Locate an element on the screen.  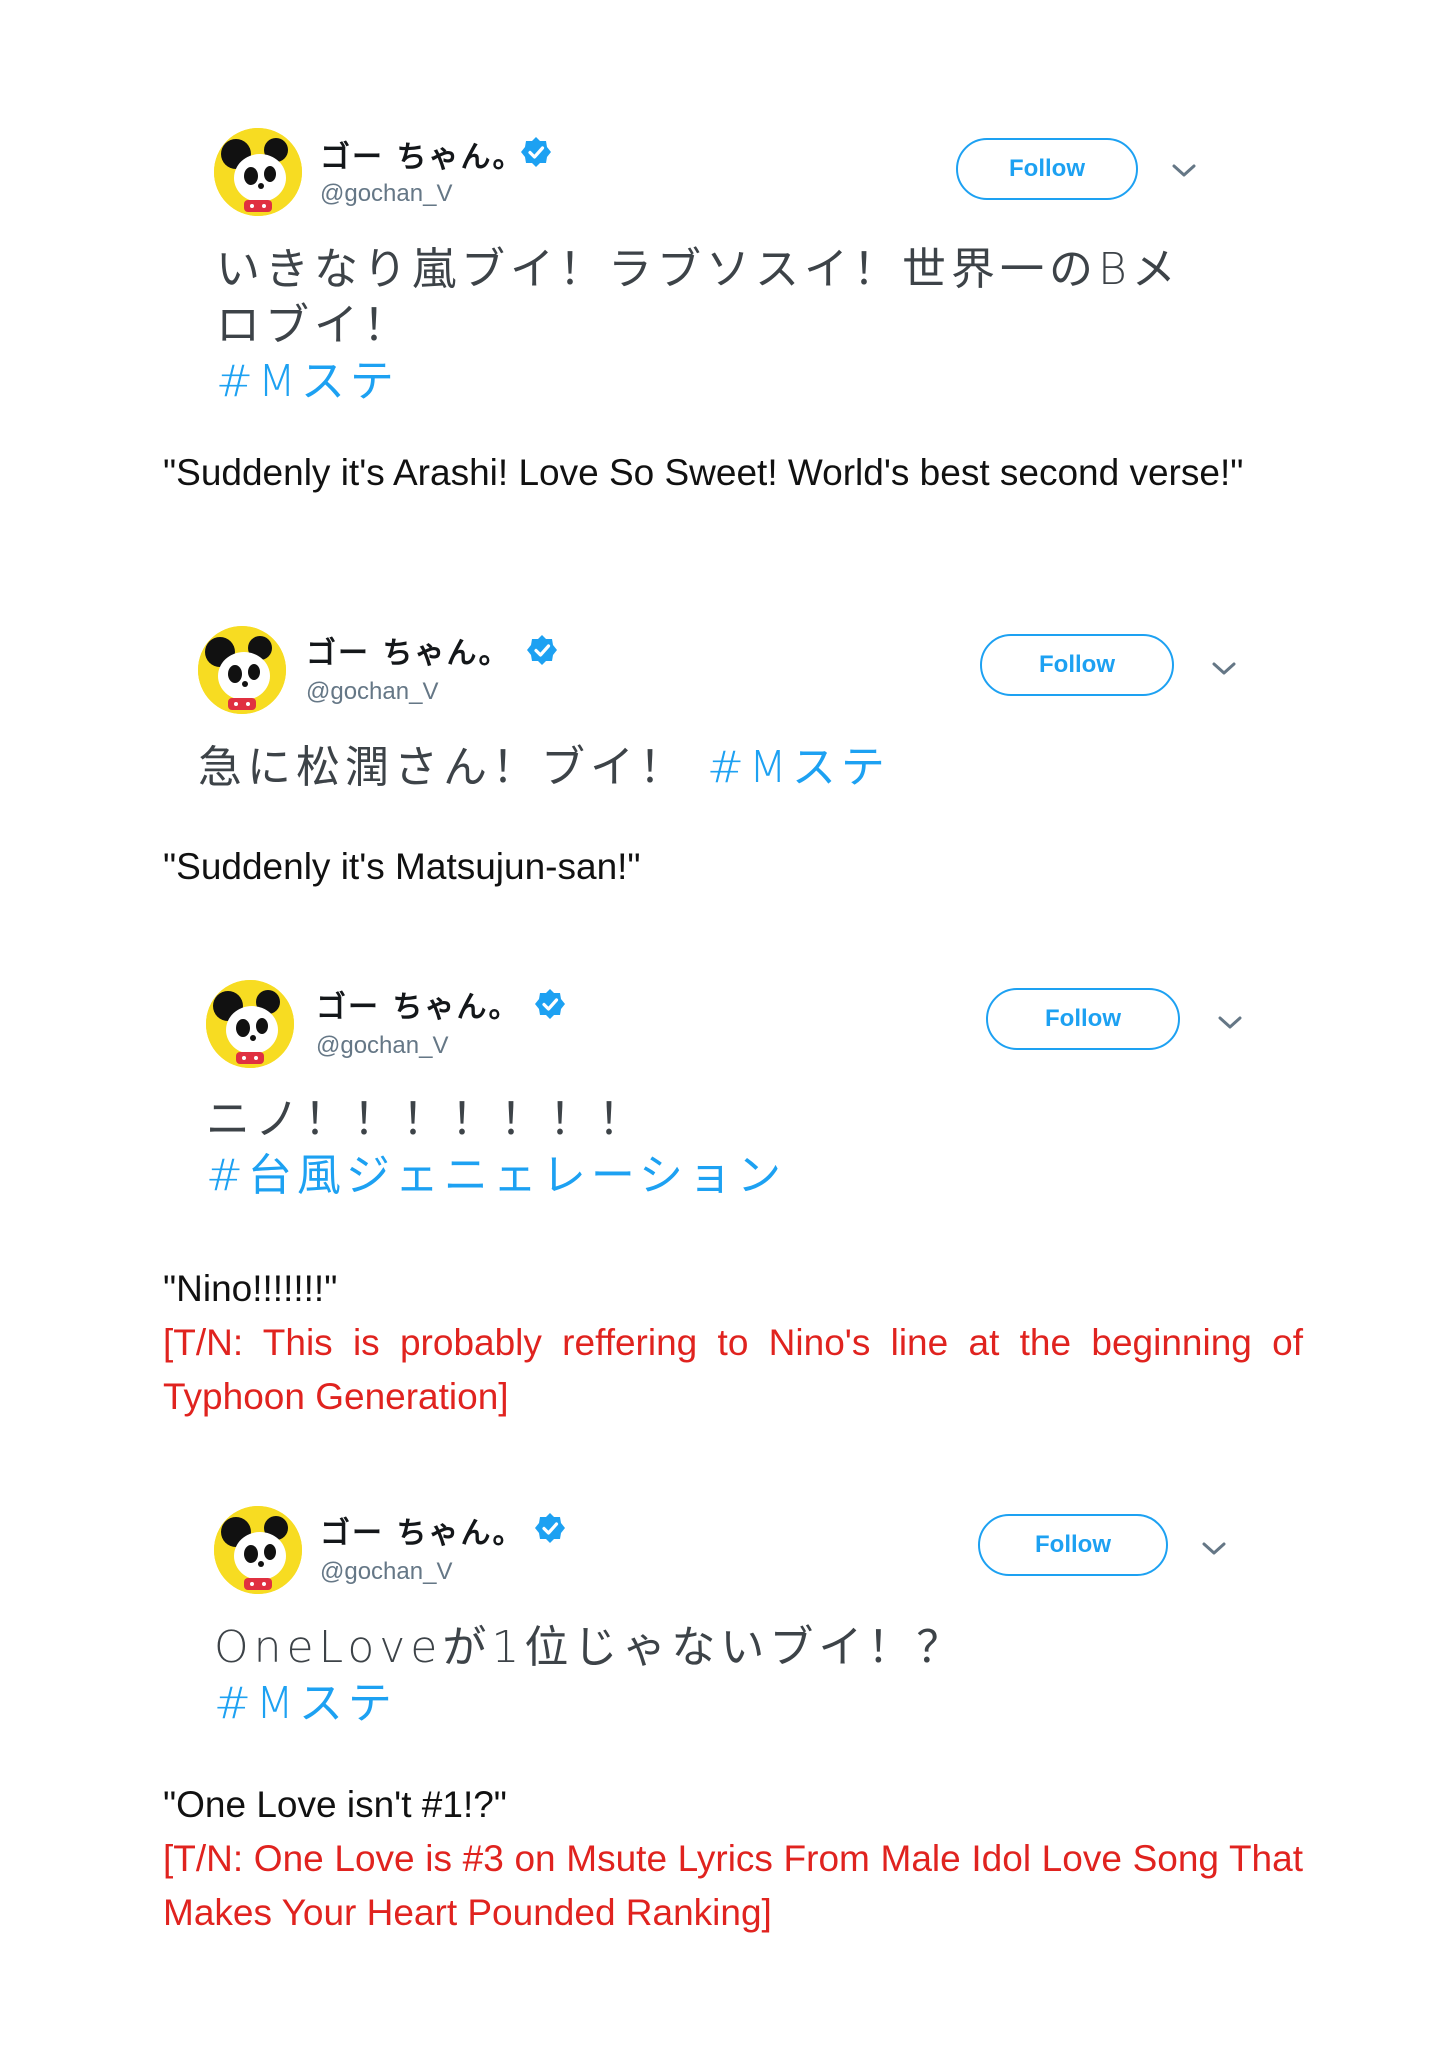
tweet-text-line: いきなり嵐ブイ！ラブソスイ！世界一のBメ is located at coordinates (698, 269).